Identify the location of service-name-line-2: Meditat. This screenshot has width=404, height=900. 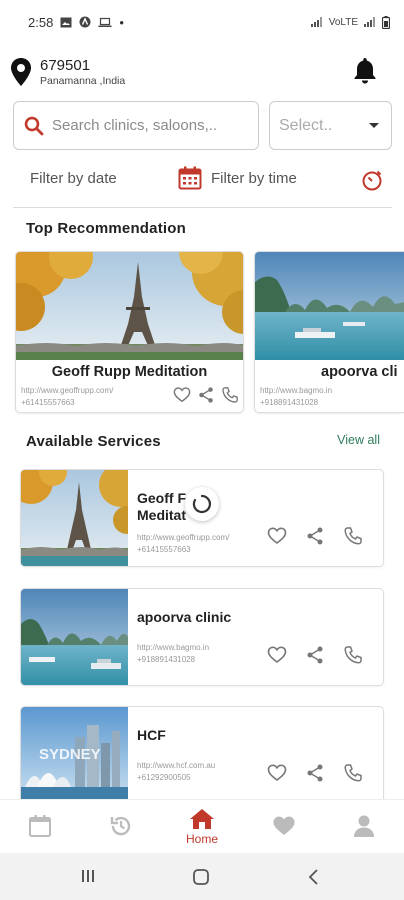
(161, 515).